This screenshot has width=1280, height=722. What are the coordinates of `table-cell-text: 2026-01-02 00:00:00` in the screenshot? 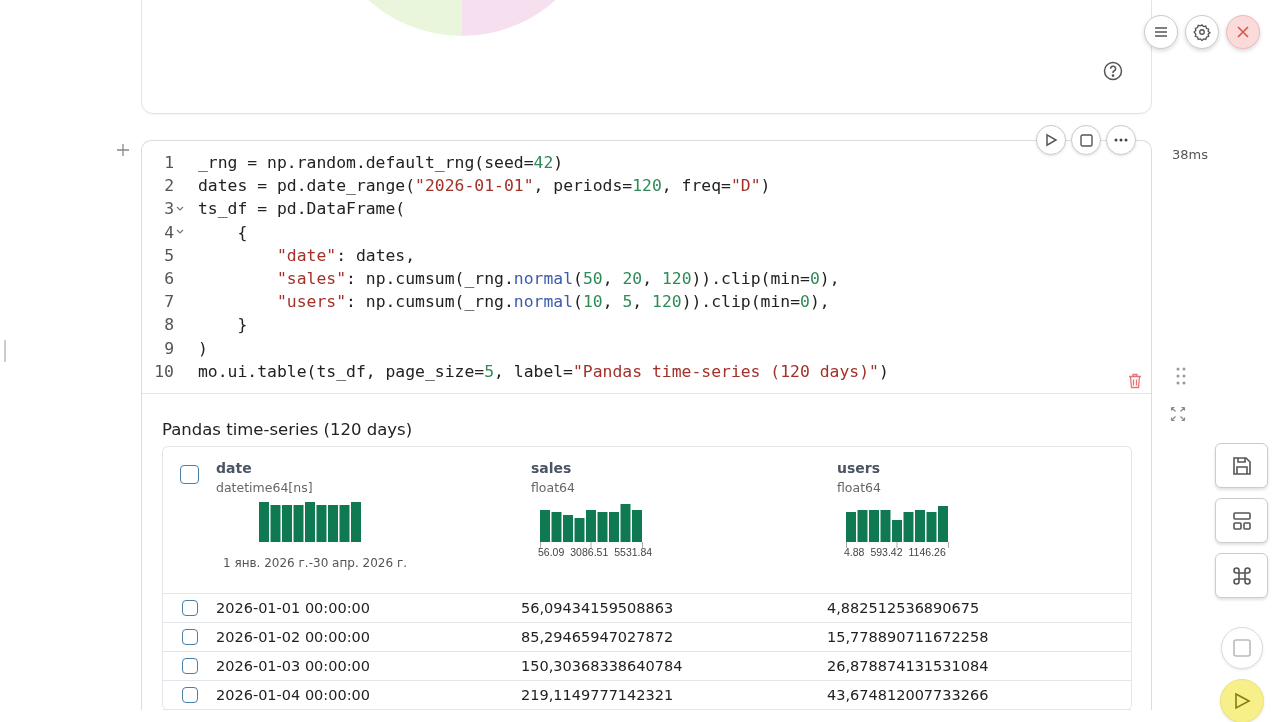 It's located at (293, 636).